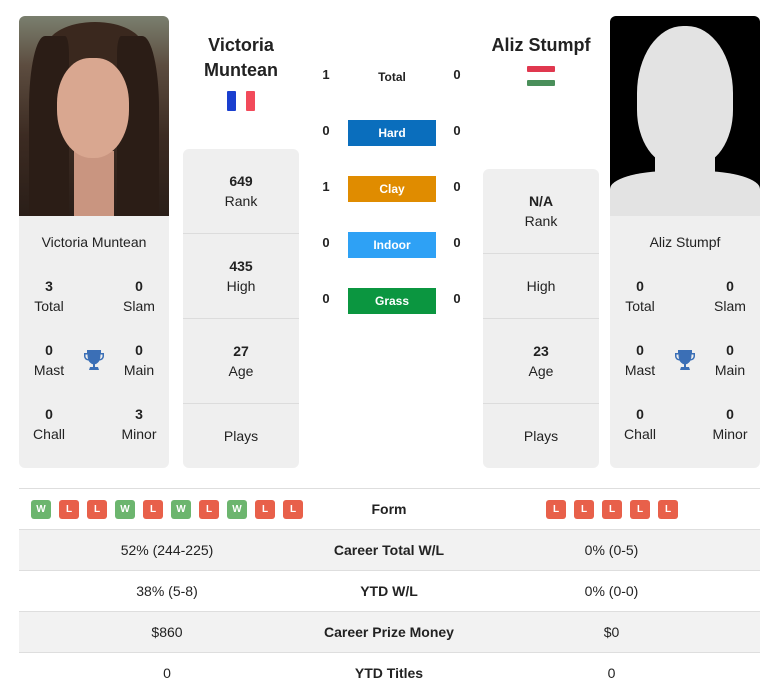 The height and width of the screenshot is (699, 779). What do you see at coordinates (241, 191) in the screenshot?
I see `player1-rank: 649 Rank` at bounding box center [241, 191].